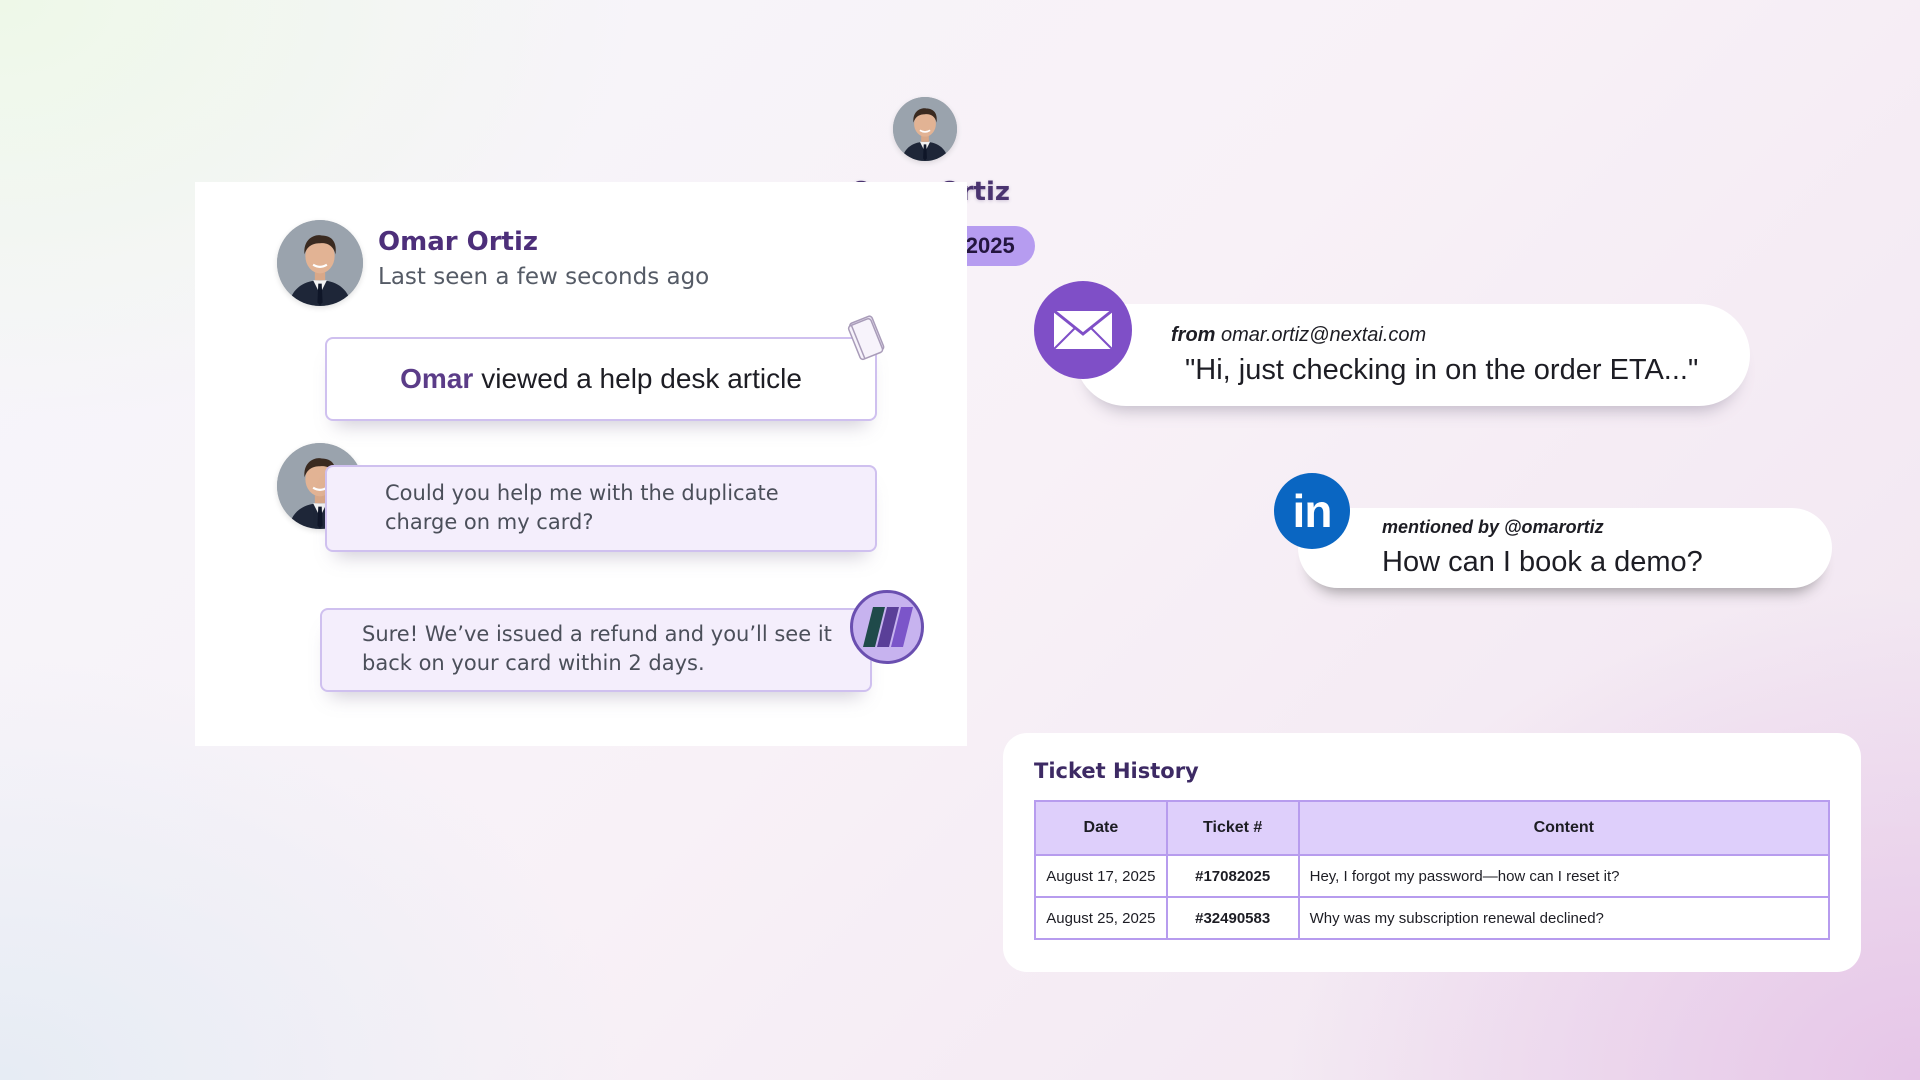 The height and width of the screenshot is (1080, 1920). Describe the element at coordinates (1324, 335) in the screenshot. I see `email-from-address: omar.ortiz@nextai.com` at that location.